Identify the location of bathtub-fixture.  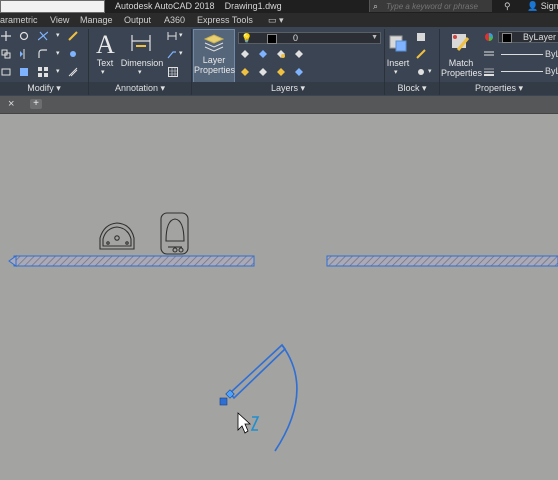
(117, 236).